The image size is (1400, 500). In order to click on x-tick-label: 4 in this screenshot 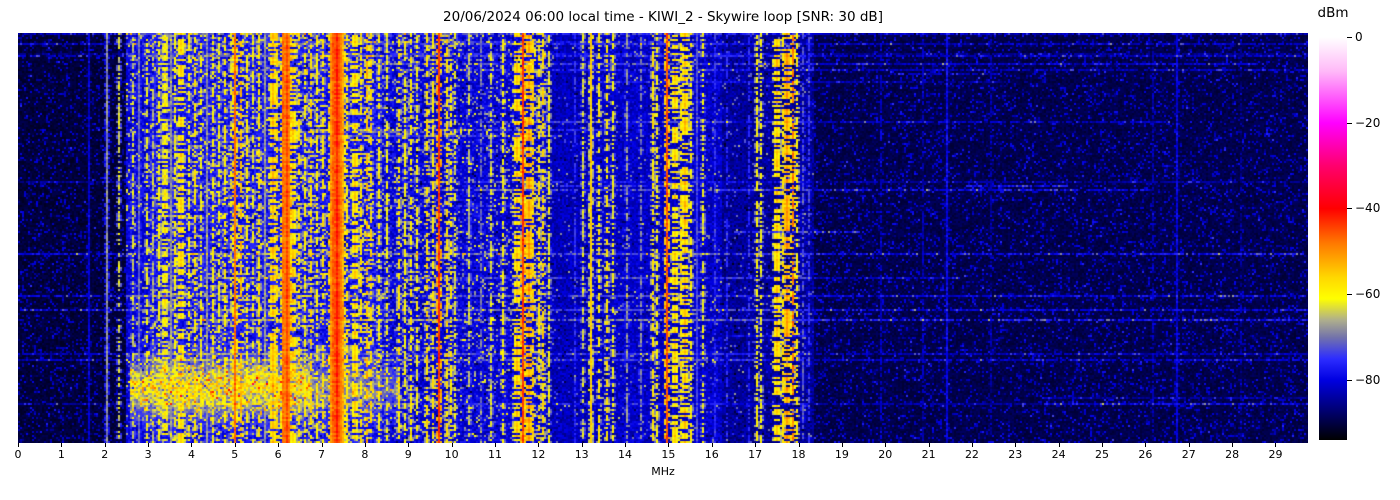, I will do `click(191, 454)`.